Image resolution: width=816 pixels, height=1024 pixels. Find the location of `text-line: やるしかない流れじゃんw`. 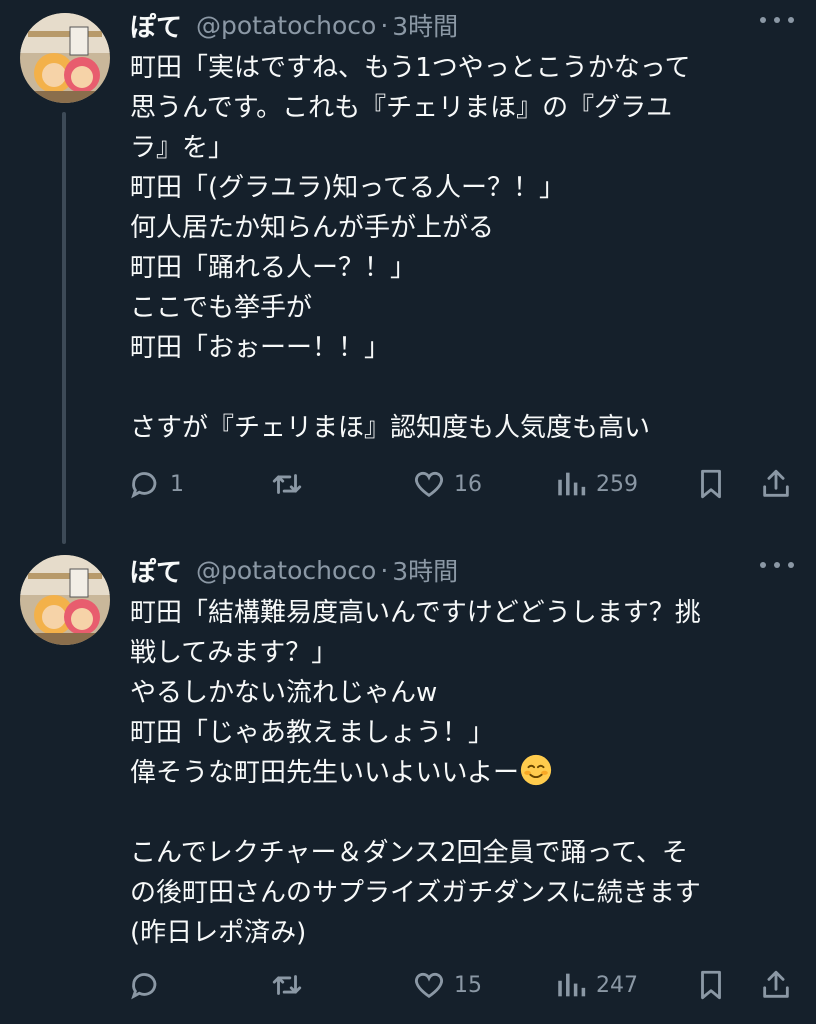

text-line: やるしかない流れじゃんw is located at coordinates (284, 693).